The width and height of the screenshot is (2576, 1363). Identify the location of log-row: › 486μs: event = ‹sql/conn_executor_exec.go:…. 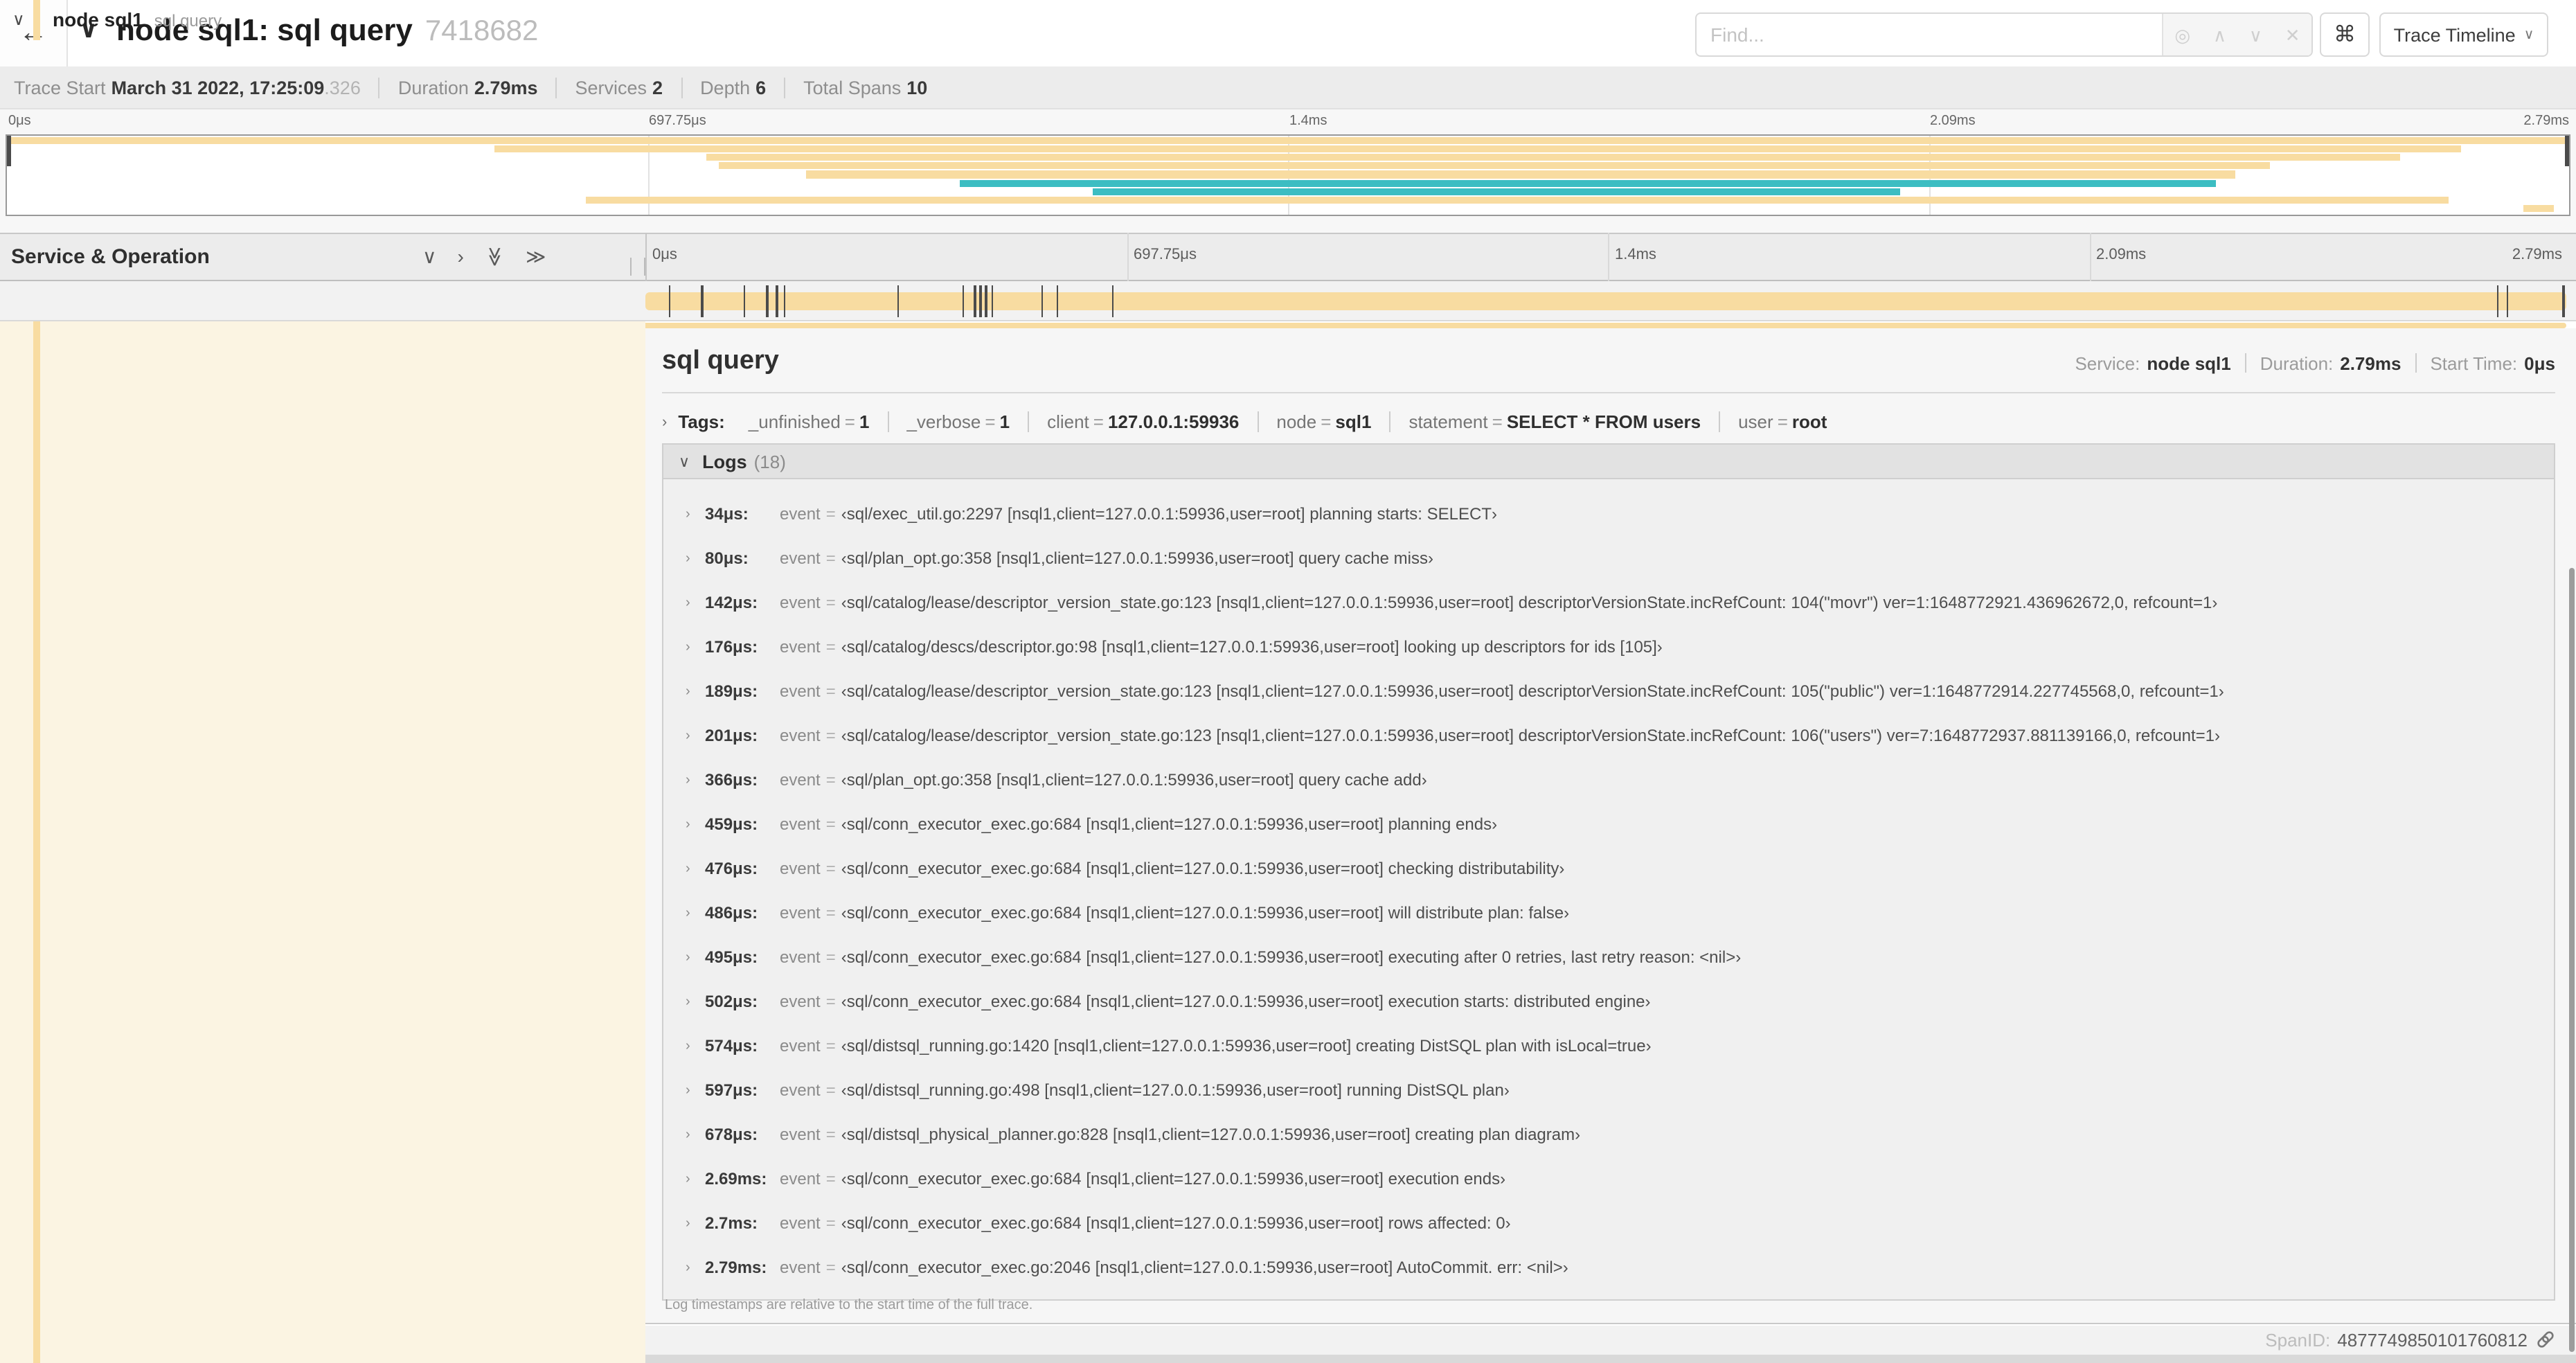
(1608, 913).